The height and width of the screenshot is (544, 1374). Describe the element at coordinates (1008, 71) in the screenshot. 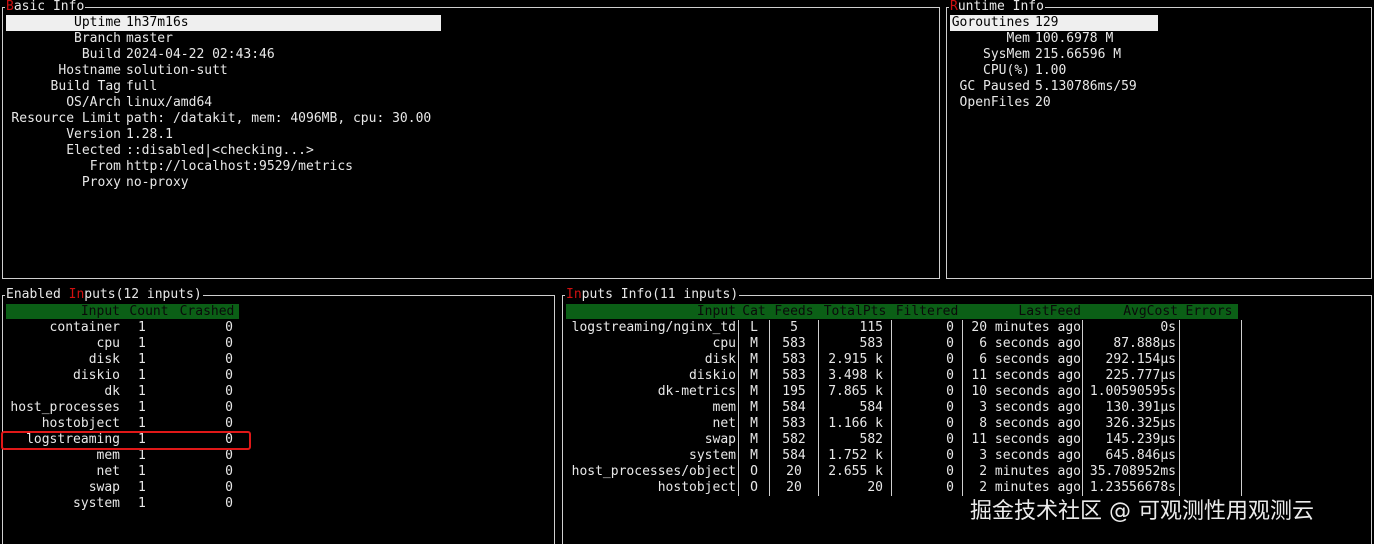

I see `runtime-info-row: CPU(%) 1.00` at that location.